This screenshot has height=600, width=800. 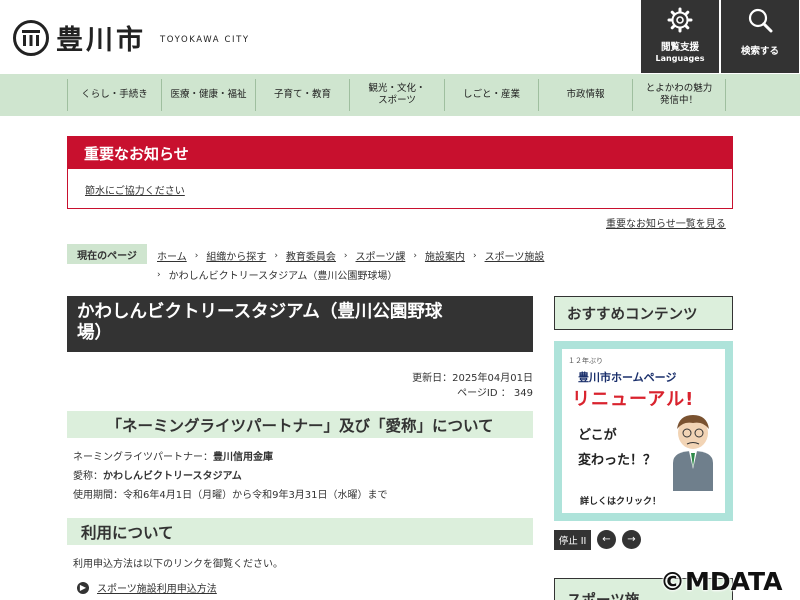 I want to click on slideshow-next-button: →, so click(x=631, y=539).